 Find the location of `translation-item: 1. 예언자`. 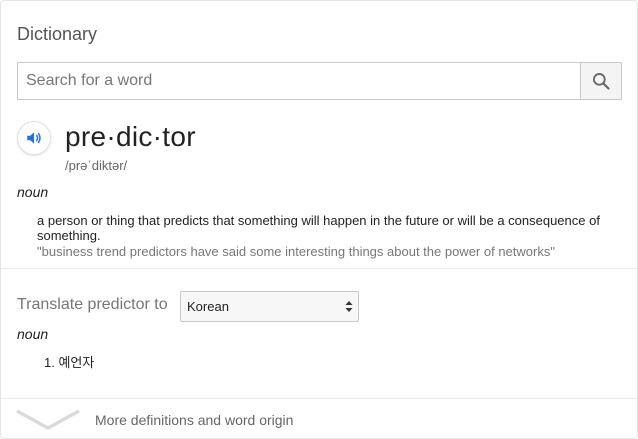

translation-item: 1. 예언자 is located at coordinates (69, 361).